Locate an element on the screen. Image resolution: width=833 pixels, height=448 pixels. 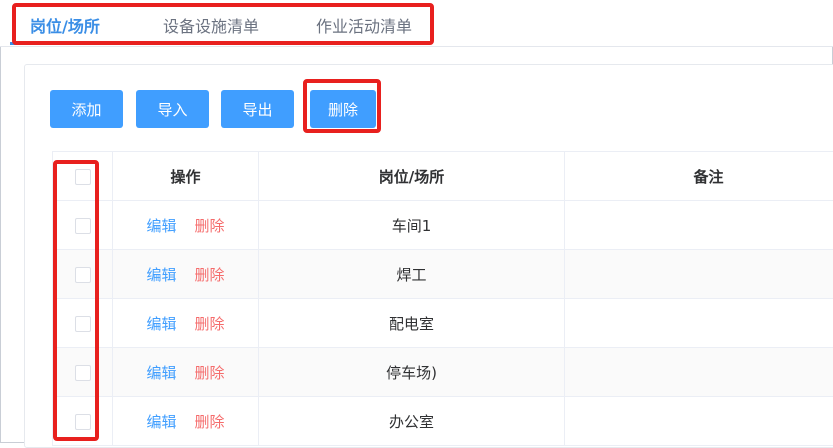
table-row: 编辑 删除 焊工 is located at coordinates (443, 274).